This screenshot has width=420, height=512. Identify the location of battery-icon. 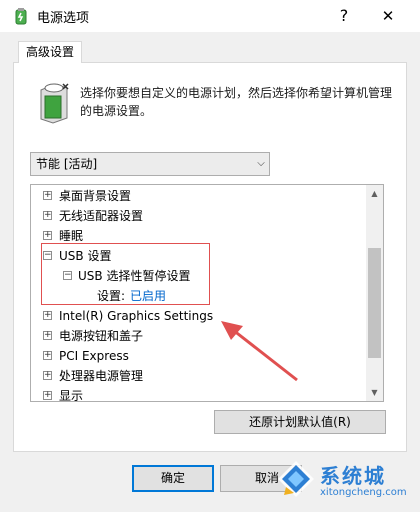
(54, 102).